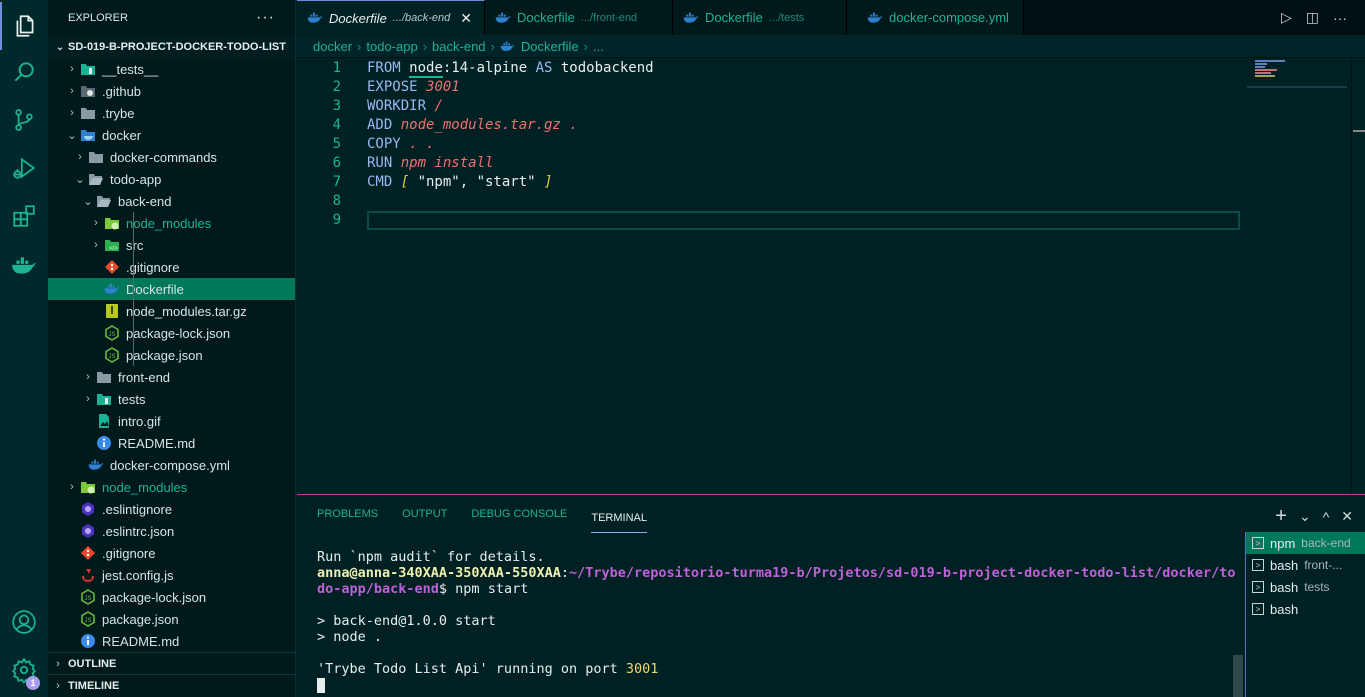  I want to click on tree-item: › .trybe, so click(171, 113).